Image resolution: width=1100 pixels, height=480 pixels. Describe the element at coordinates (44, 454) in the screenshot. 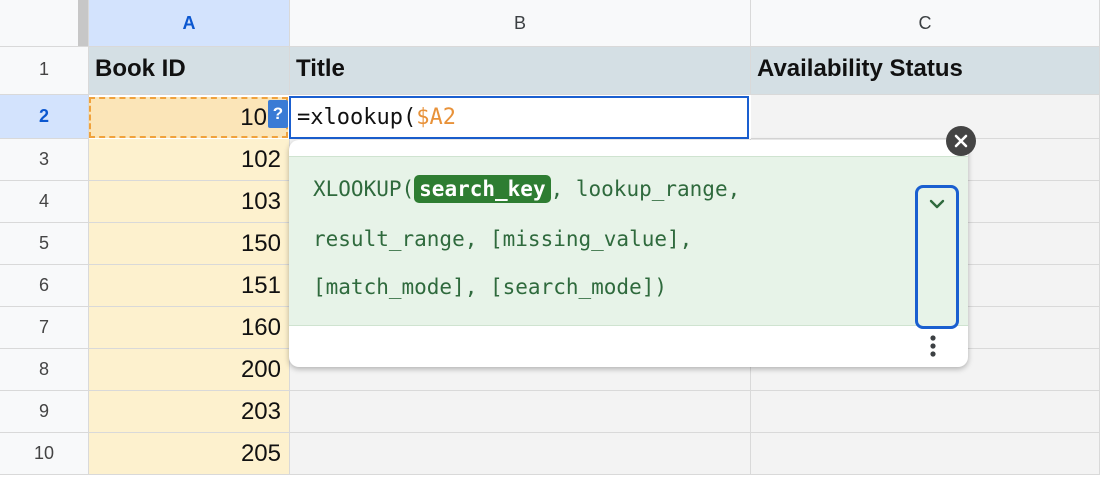

I see `row-header-10: 10` at that location.